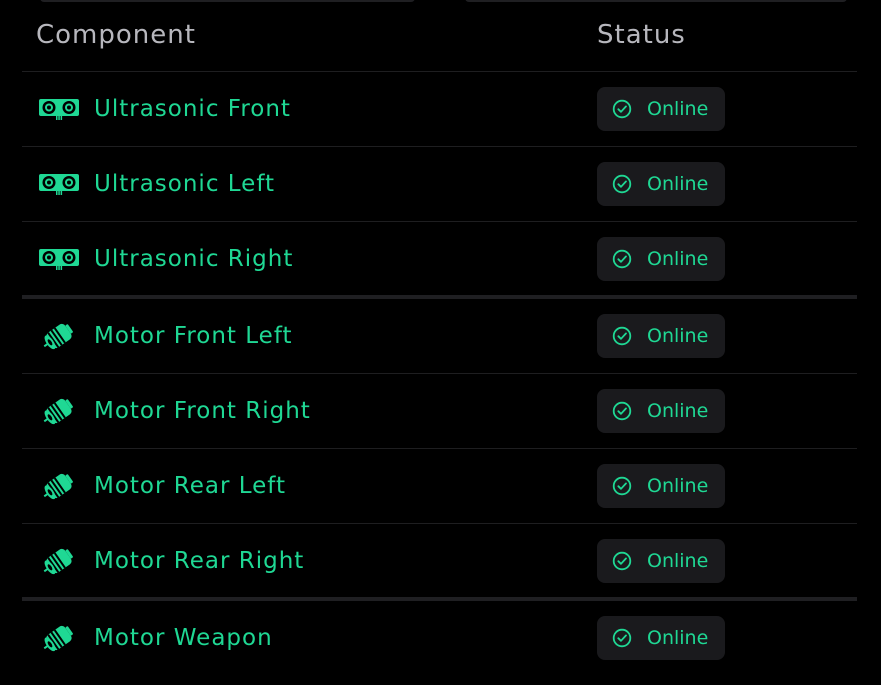  What do you see at coordinates (192, 109) in the screenshot?
I see `component-name: Ultrasonic Front` at bounding box center [192, 109].